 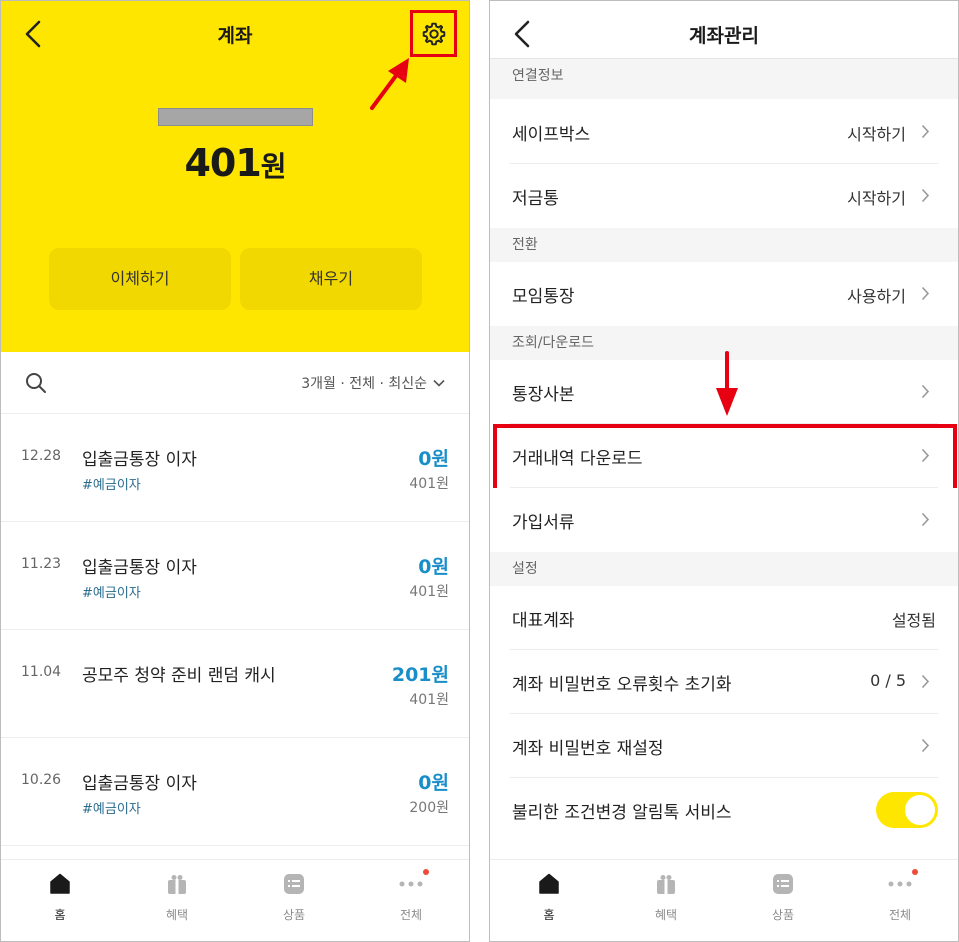 What do you see at coordinates (724, 196) in the screenshot?
I see `row-piggy-bank: 저금통 시작하기` at bounding box center [724, 196].